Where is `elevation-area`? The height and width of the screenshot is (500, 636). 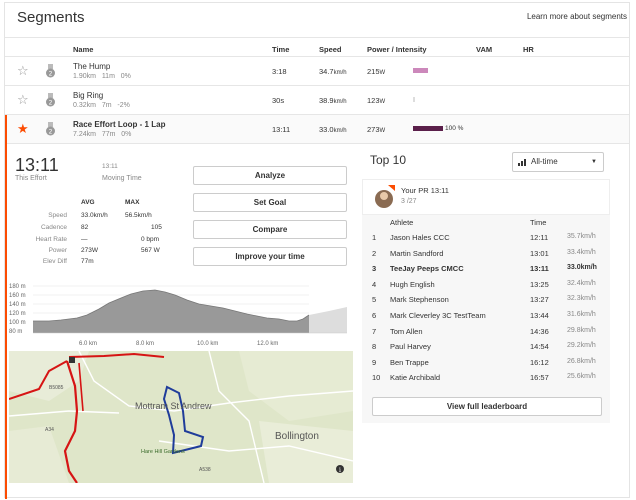 elevation-area is located at coordinates (171, 311).